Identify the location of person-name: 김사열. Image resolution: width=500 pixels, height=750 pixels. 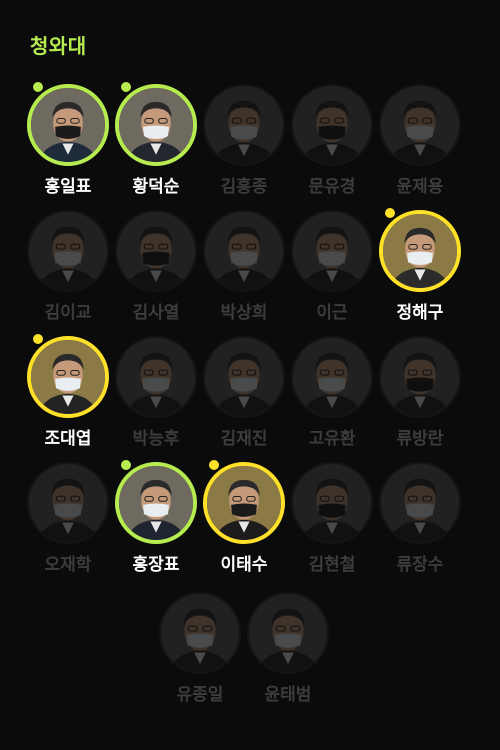
(156, 313).